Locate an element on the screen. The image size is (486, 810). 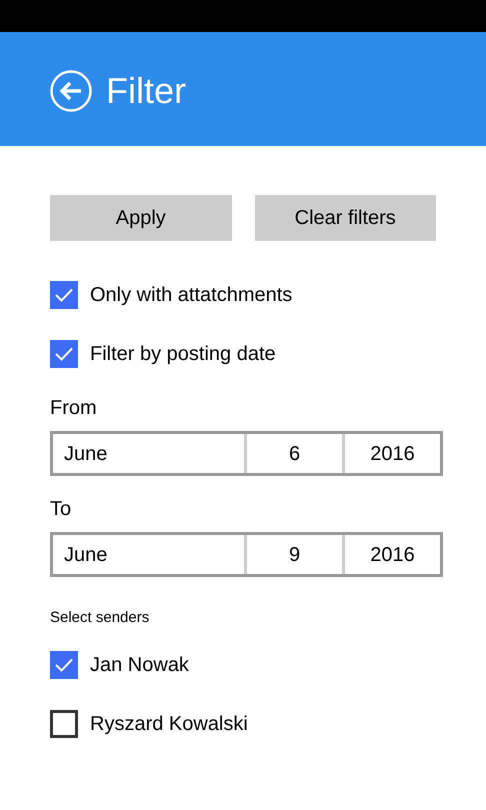
checkbox-label: Filter by posting date is located at coordinates (183, 354).